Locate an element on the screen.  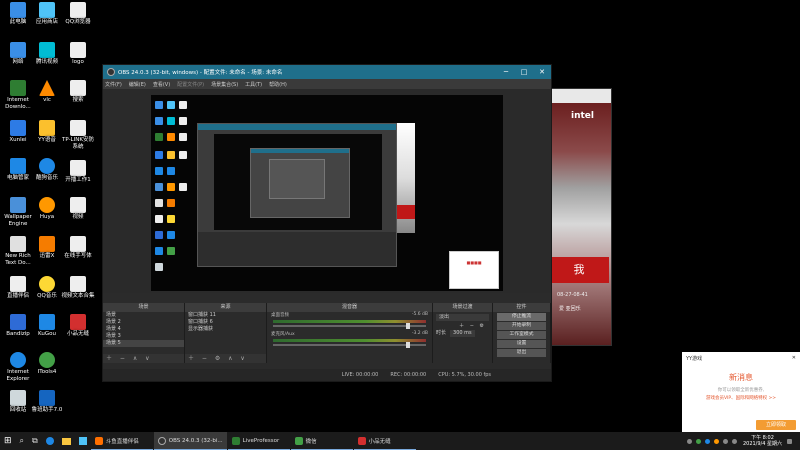
shield-icon is located at coordinates (18, 166).